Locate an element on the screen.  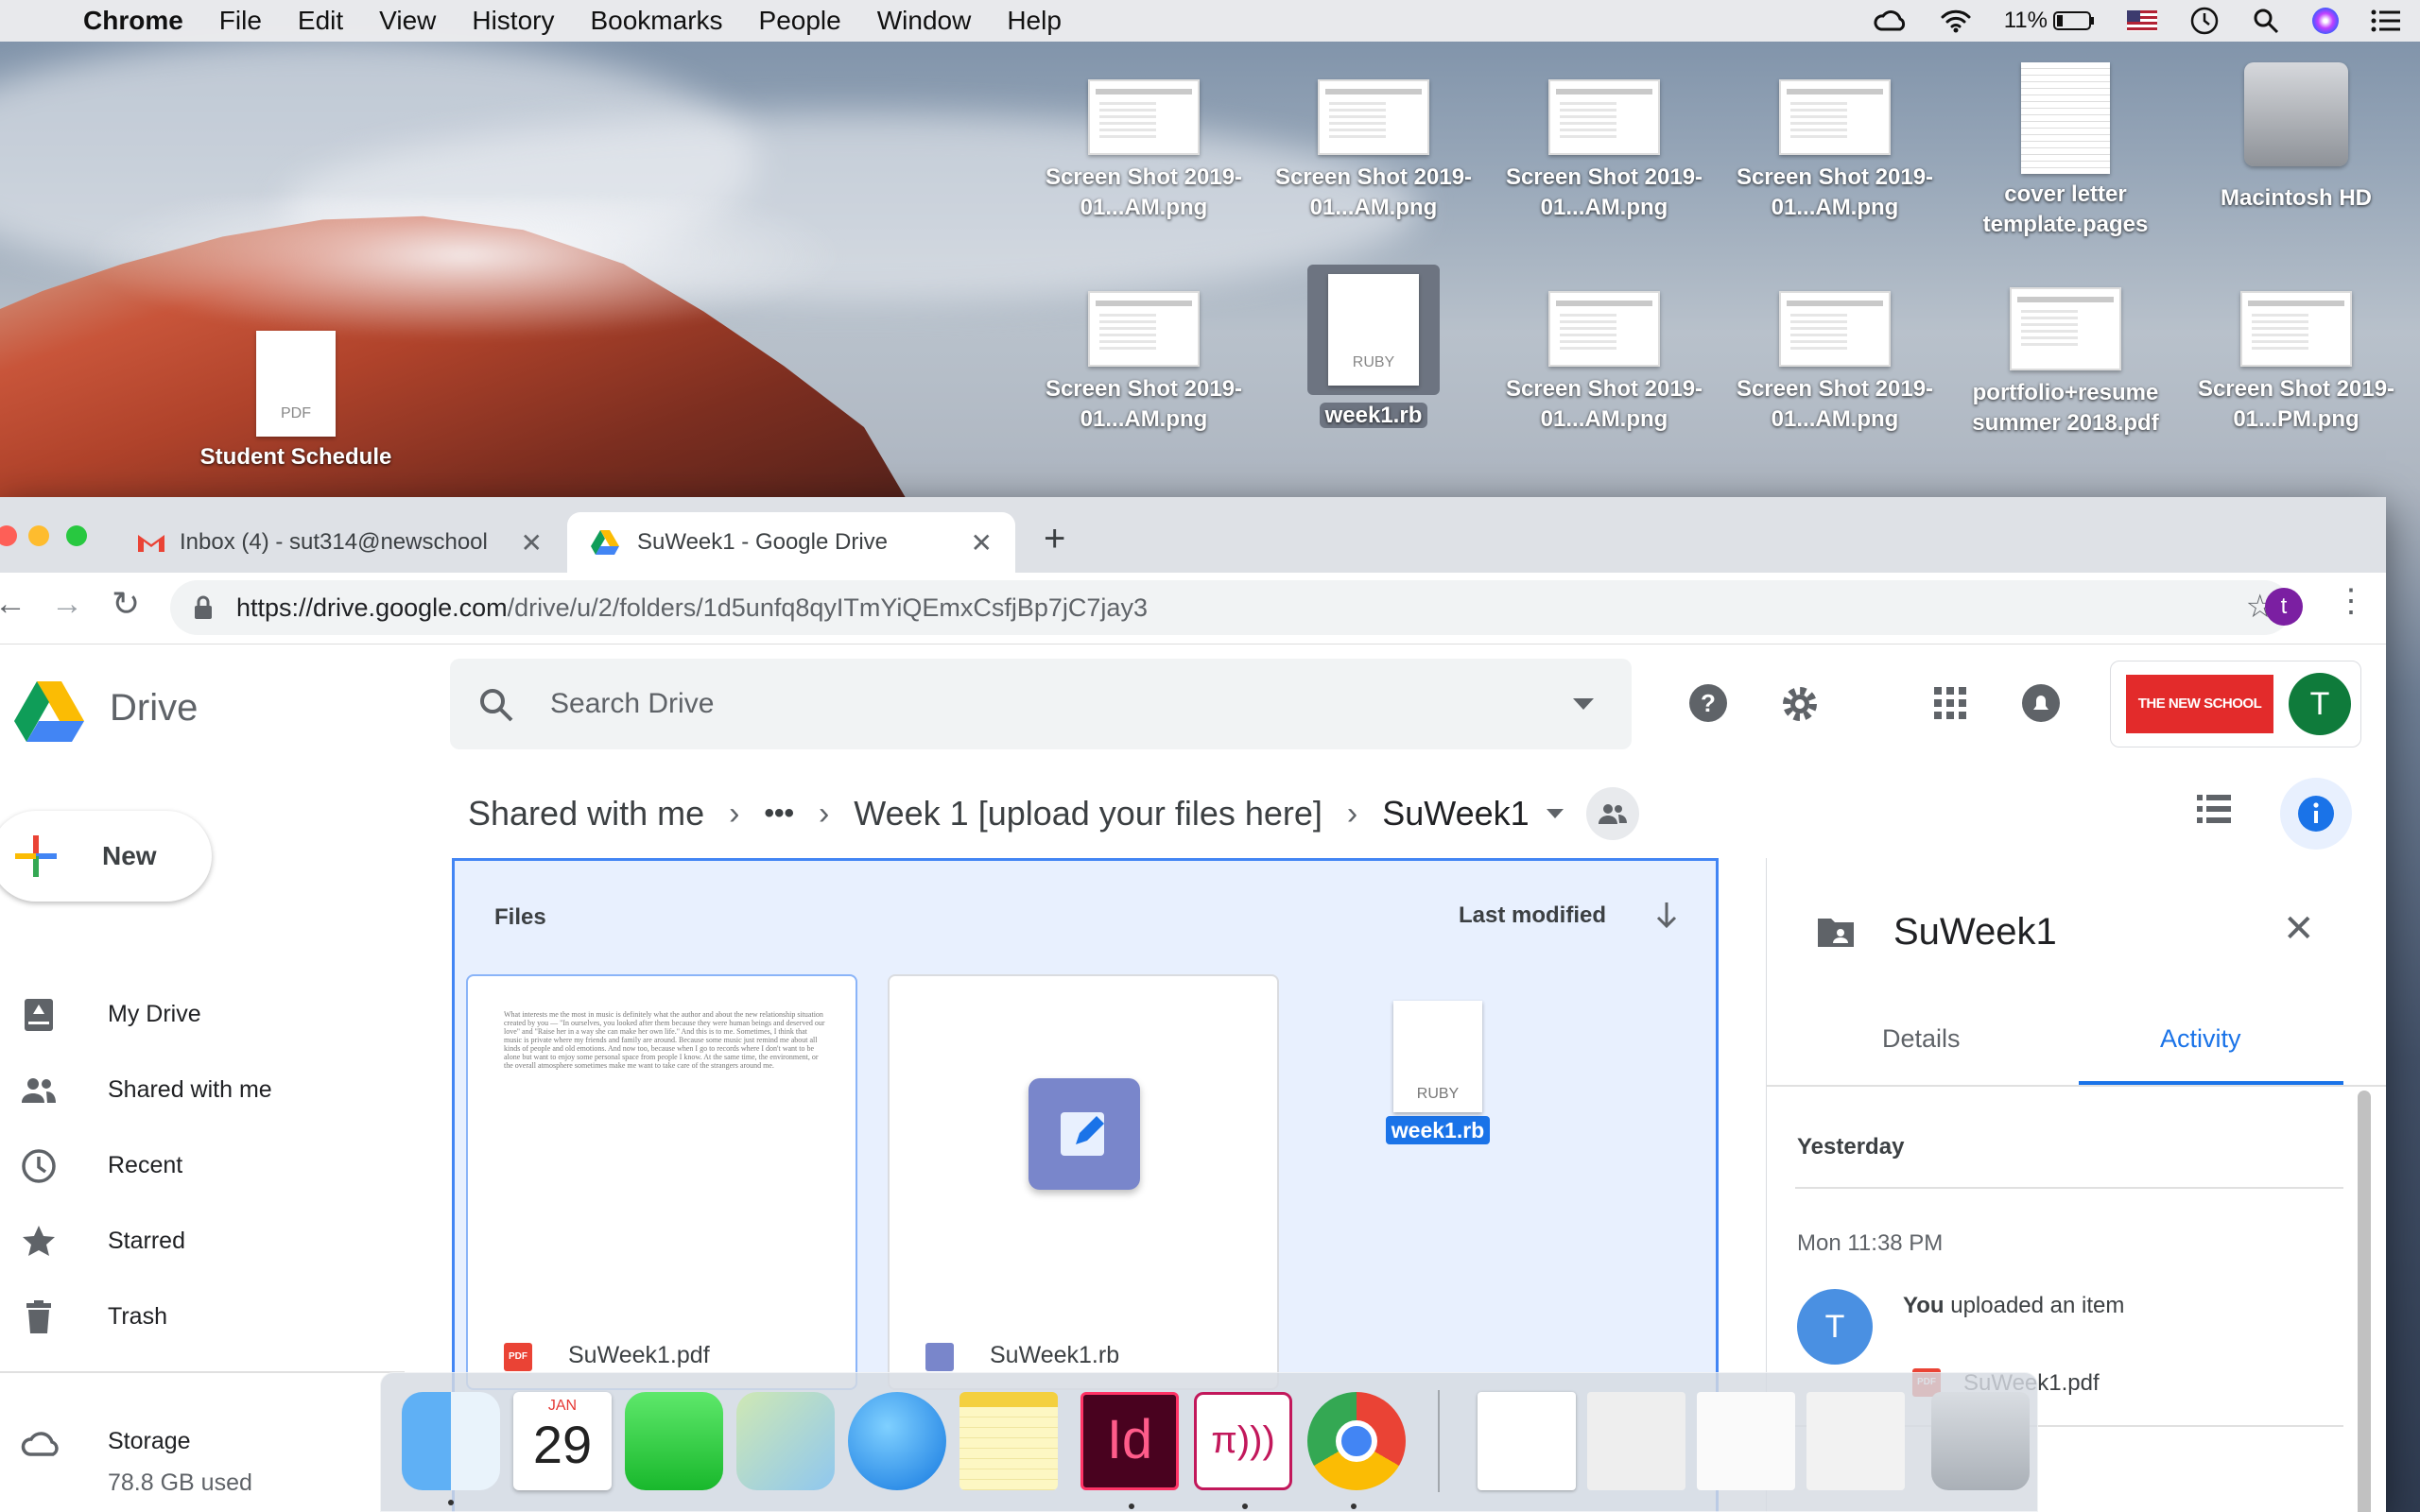
sidebar-item-storage: Storage is located at coordinates (203, 1441).